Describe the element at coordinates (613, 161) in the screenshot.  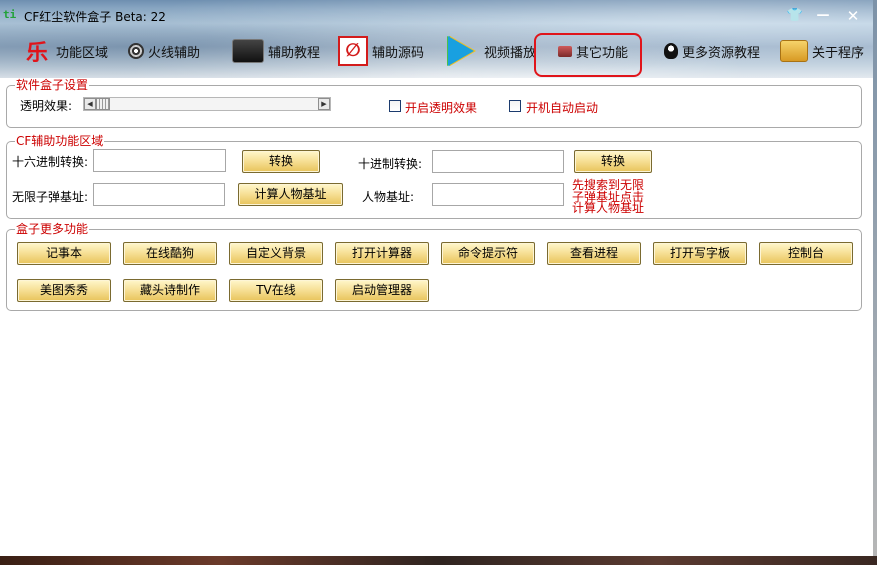
I see `dec-convert-button: 转换` at that location.